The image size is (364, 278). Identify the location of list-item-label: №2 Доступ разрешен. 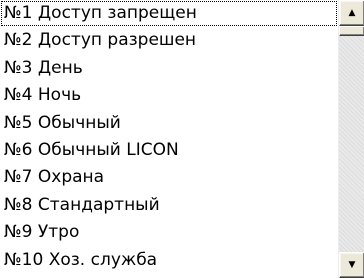
(100, 40).